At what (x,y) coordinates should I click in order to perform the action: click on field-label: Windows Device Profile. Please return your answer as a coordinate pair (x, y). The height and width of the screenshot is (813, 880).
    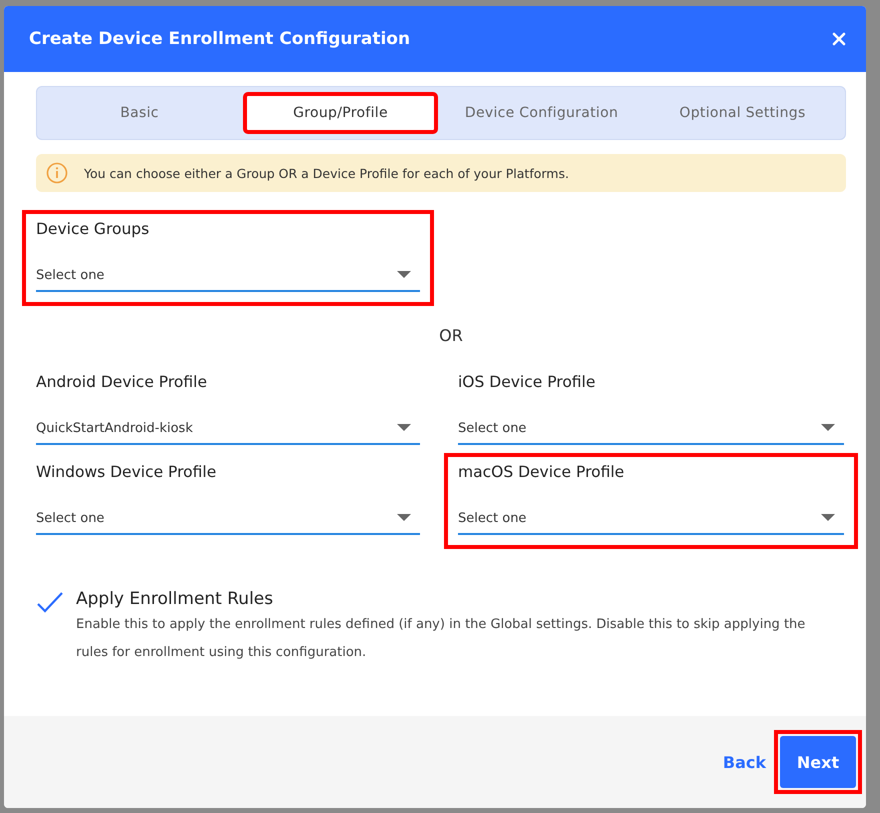
    Looking at the image, I should click on (127, 472).